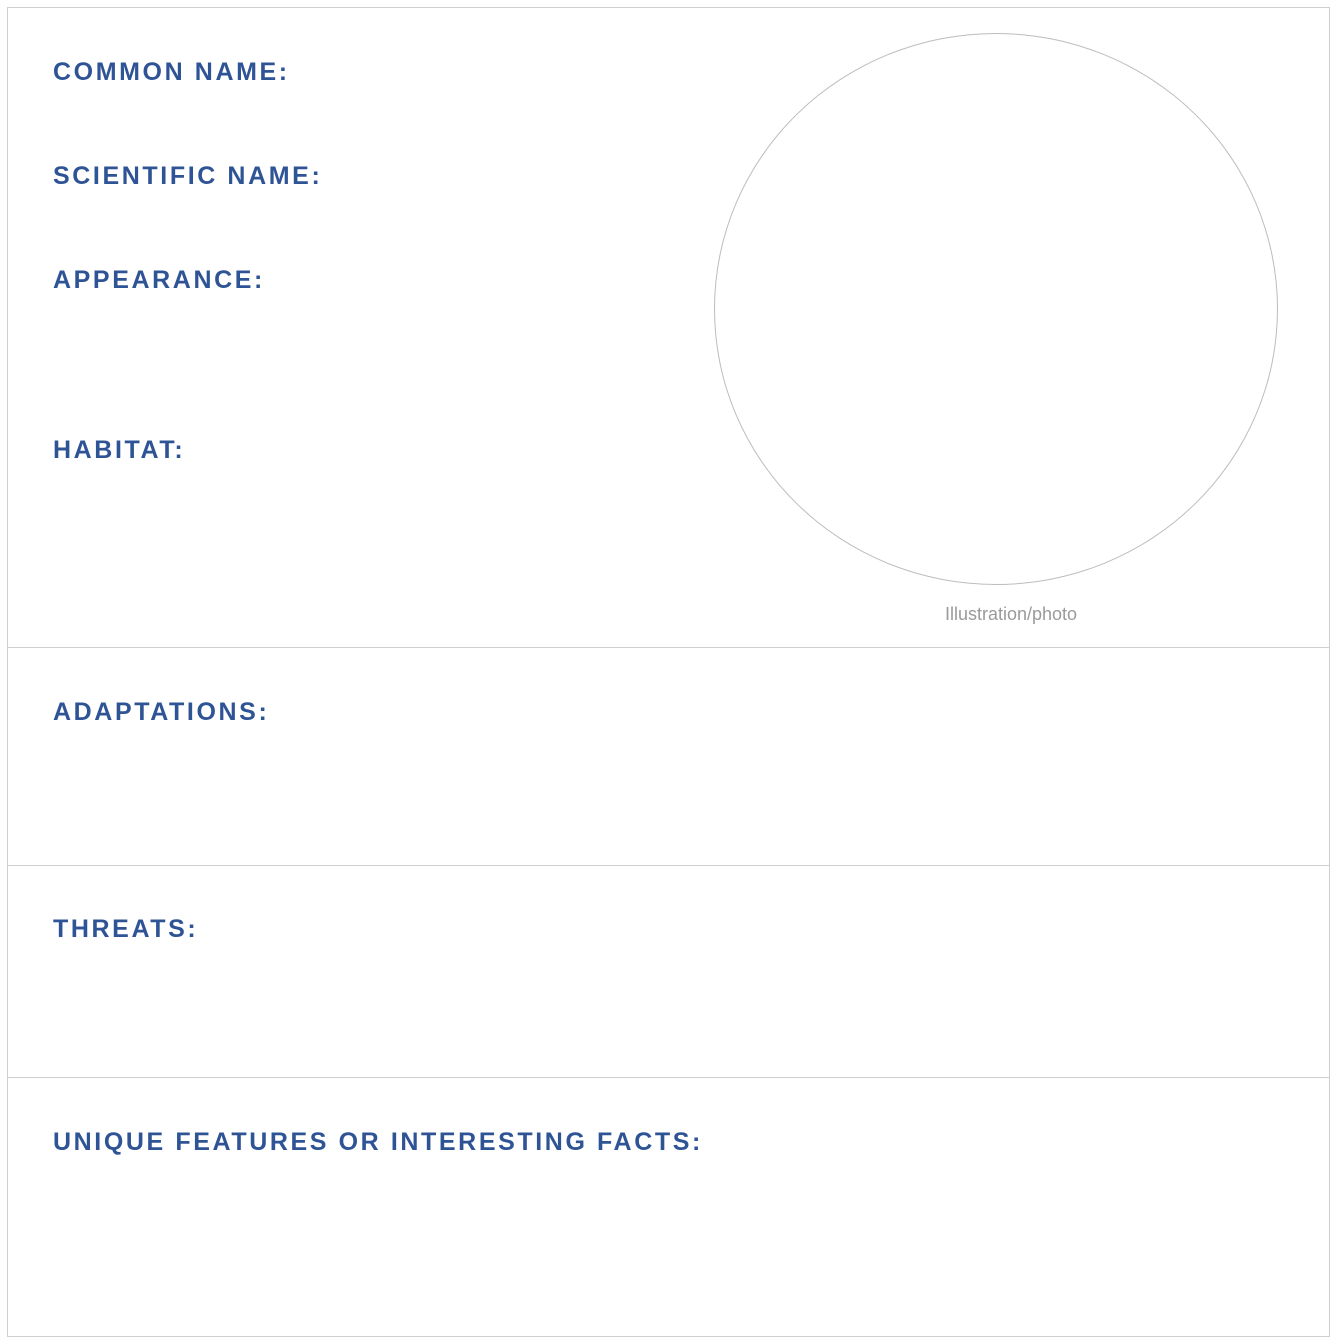 The width and height of the screenshot is (1337, 1337). What do you see at coordinates (119, 450) in the screenshot?
I see `habitat-label: HABITAT:` at bounding box center [119, 450].